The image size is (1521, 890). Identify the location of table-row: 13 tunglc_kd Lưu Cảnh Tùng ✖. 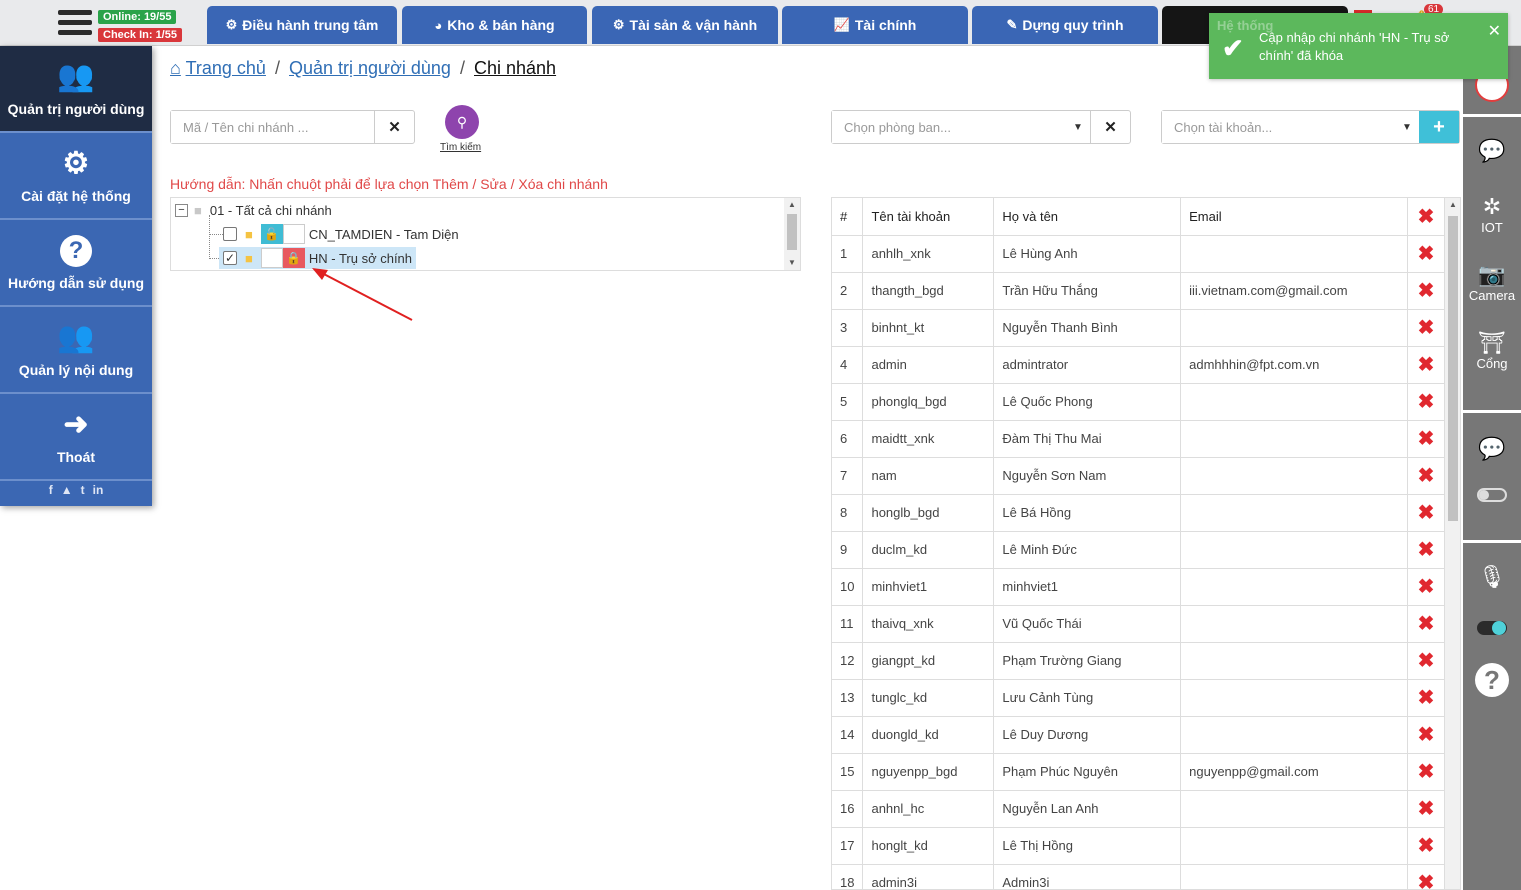
(1138, 698).